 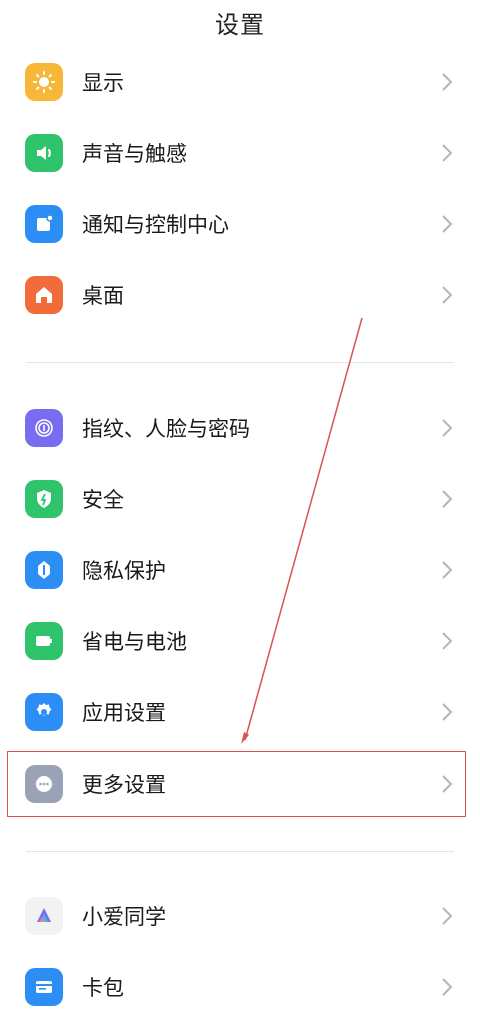 I want to click on highlight-box, so click(x=236, y=784).